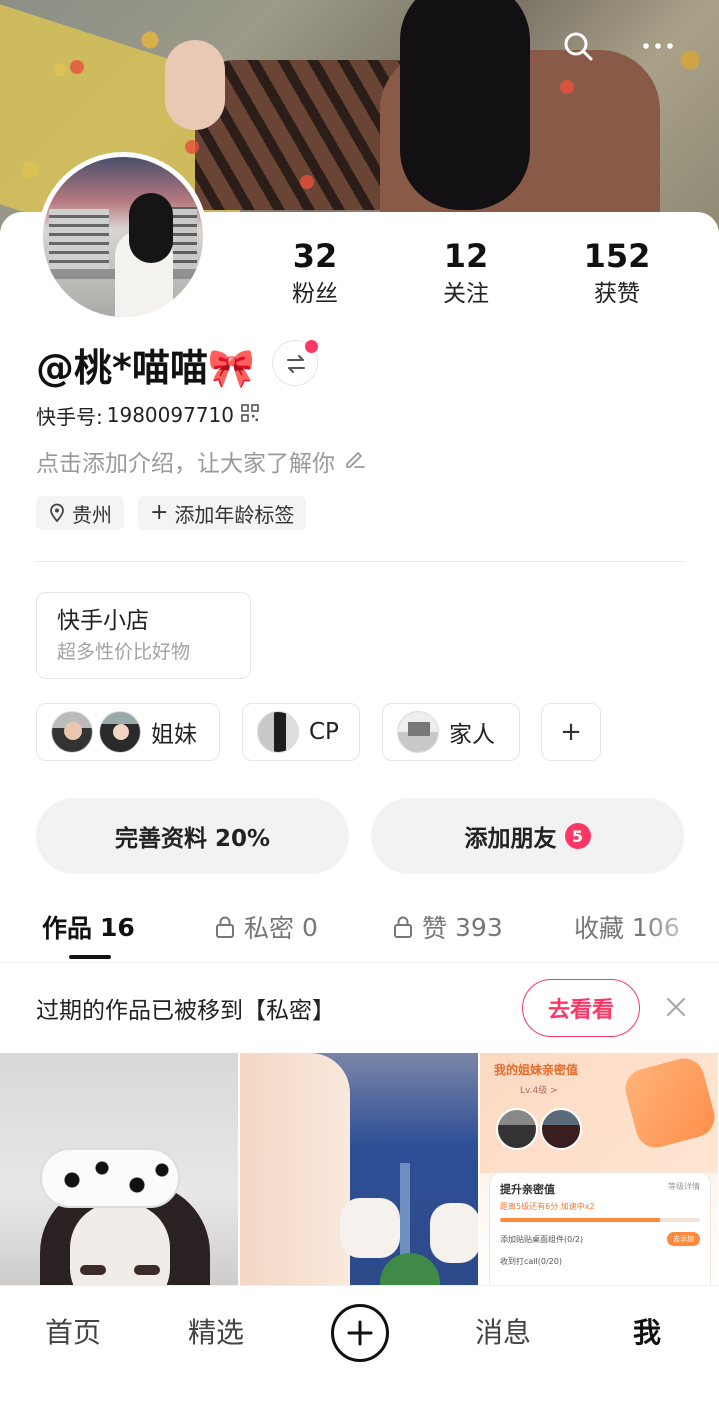 Image resolution: width=719 pixels, height=1405 pixels. I want to click on profile-tags: 贵州 + 添加年龄标签, so click(171, 513).